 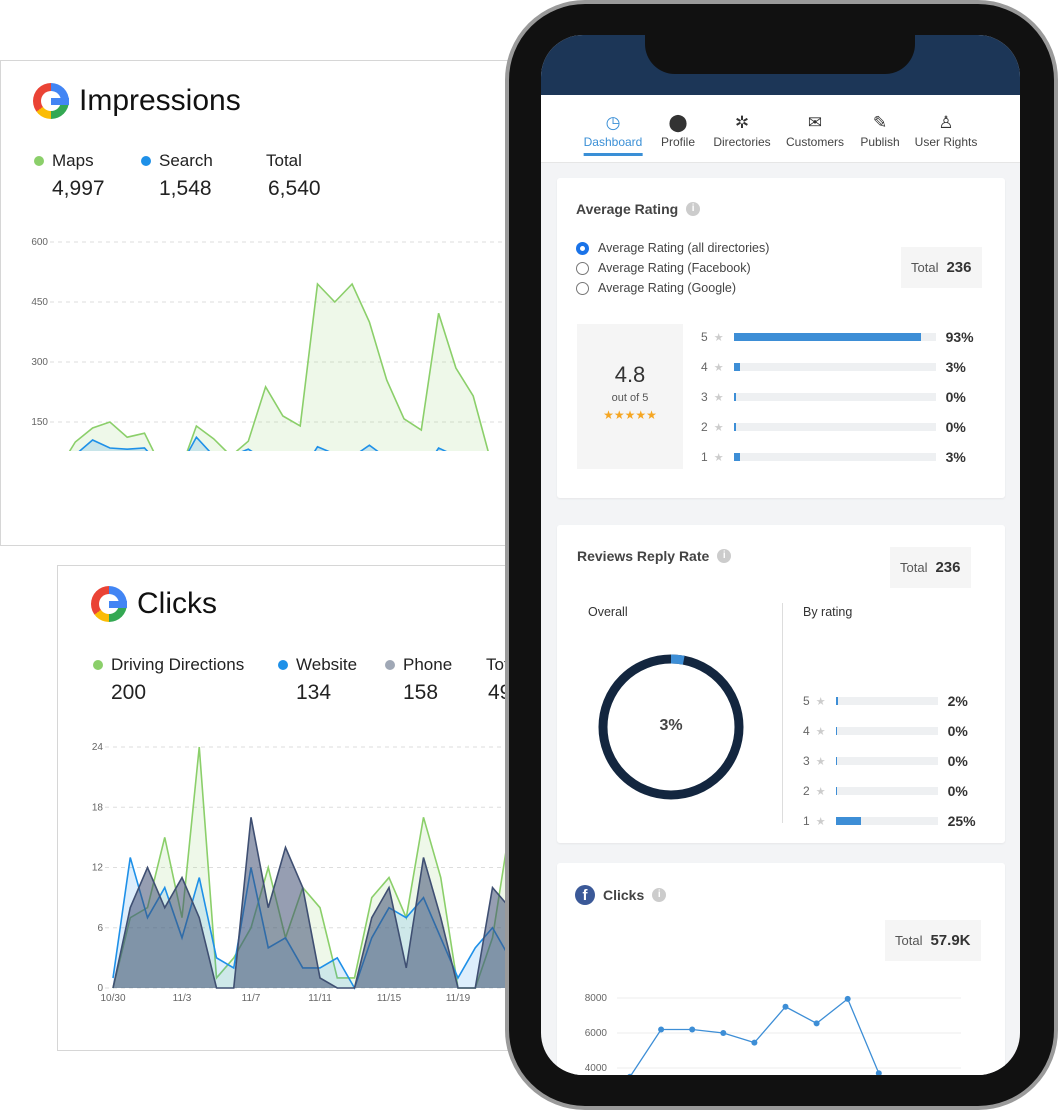 What do you see at coordinates (317, 680) in the screenshot?
I see `legend-website: Website 134` at bounding box center [317, 680].